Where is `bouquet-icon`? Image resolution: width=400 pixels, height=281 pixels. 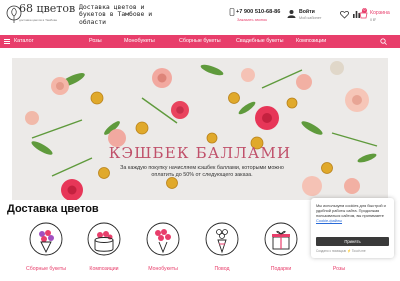 bouquet-icon is located at coordinates (46, 239).